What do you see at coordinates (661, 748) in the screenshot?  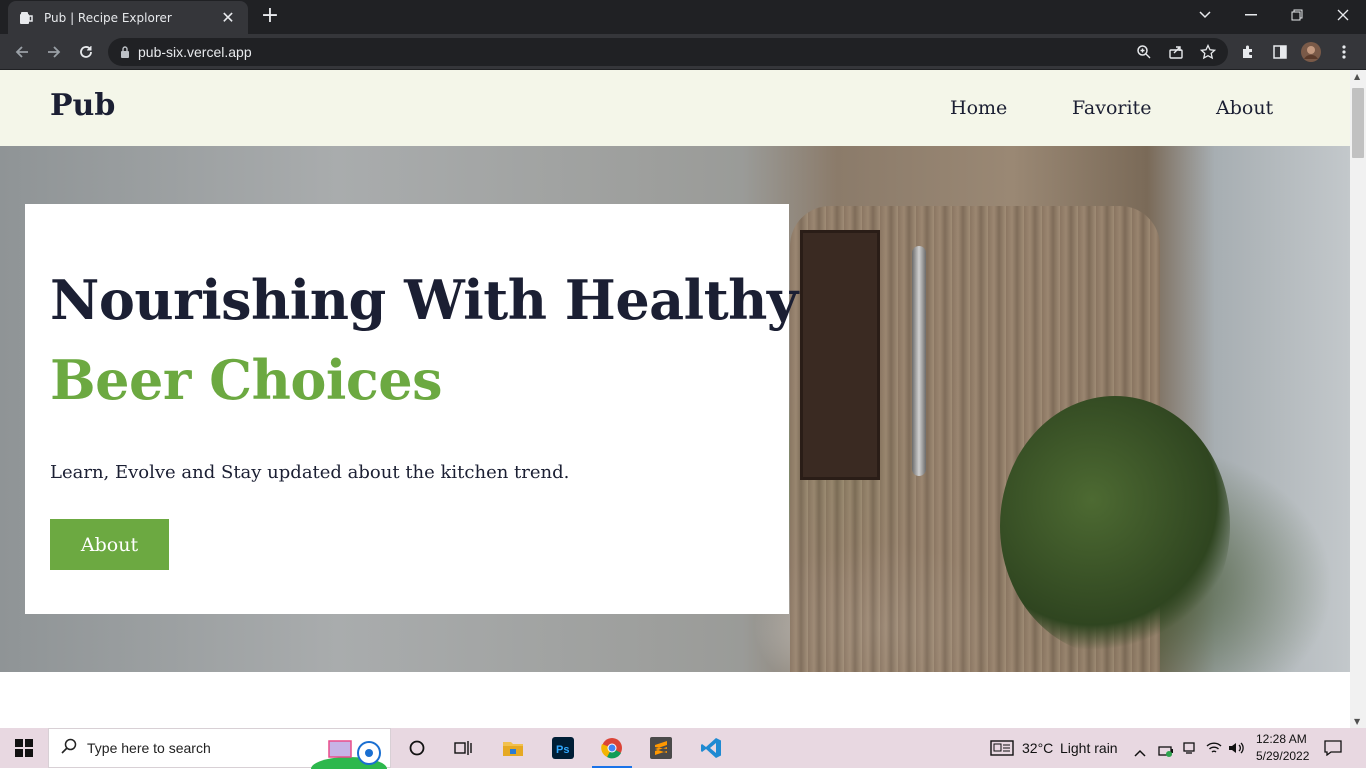 I see `sublime-text-icon` at bounding box center [661, 748].